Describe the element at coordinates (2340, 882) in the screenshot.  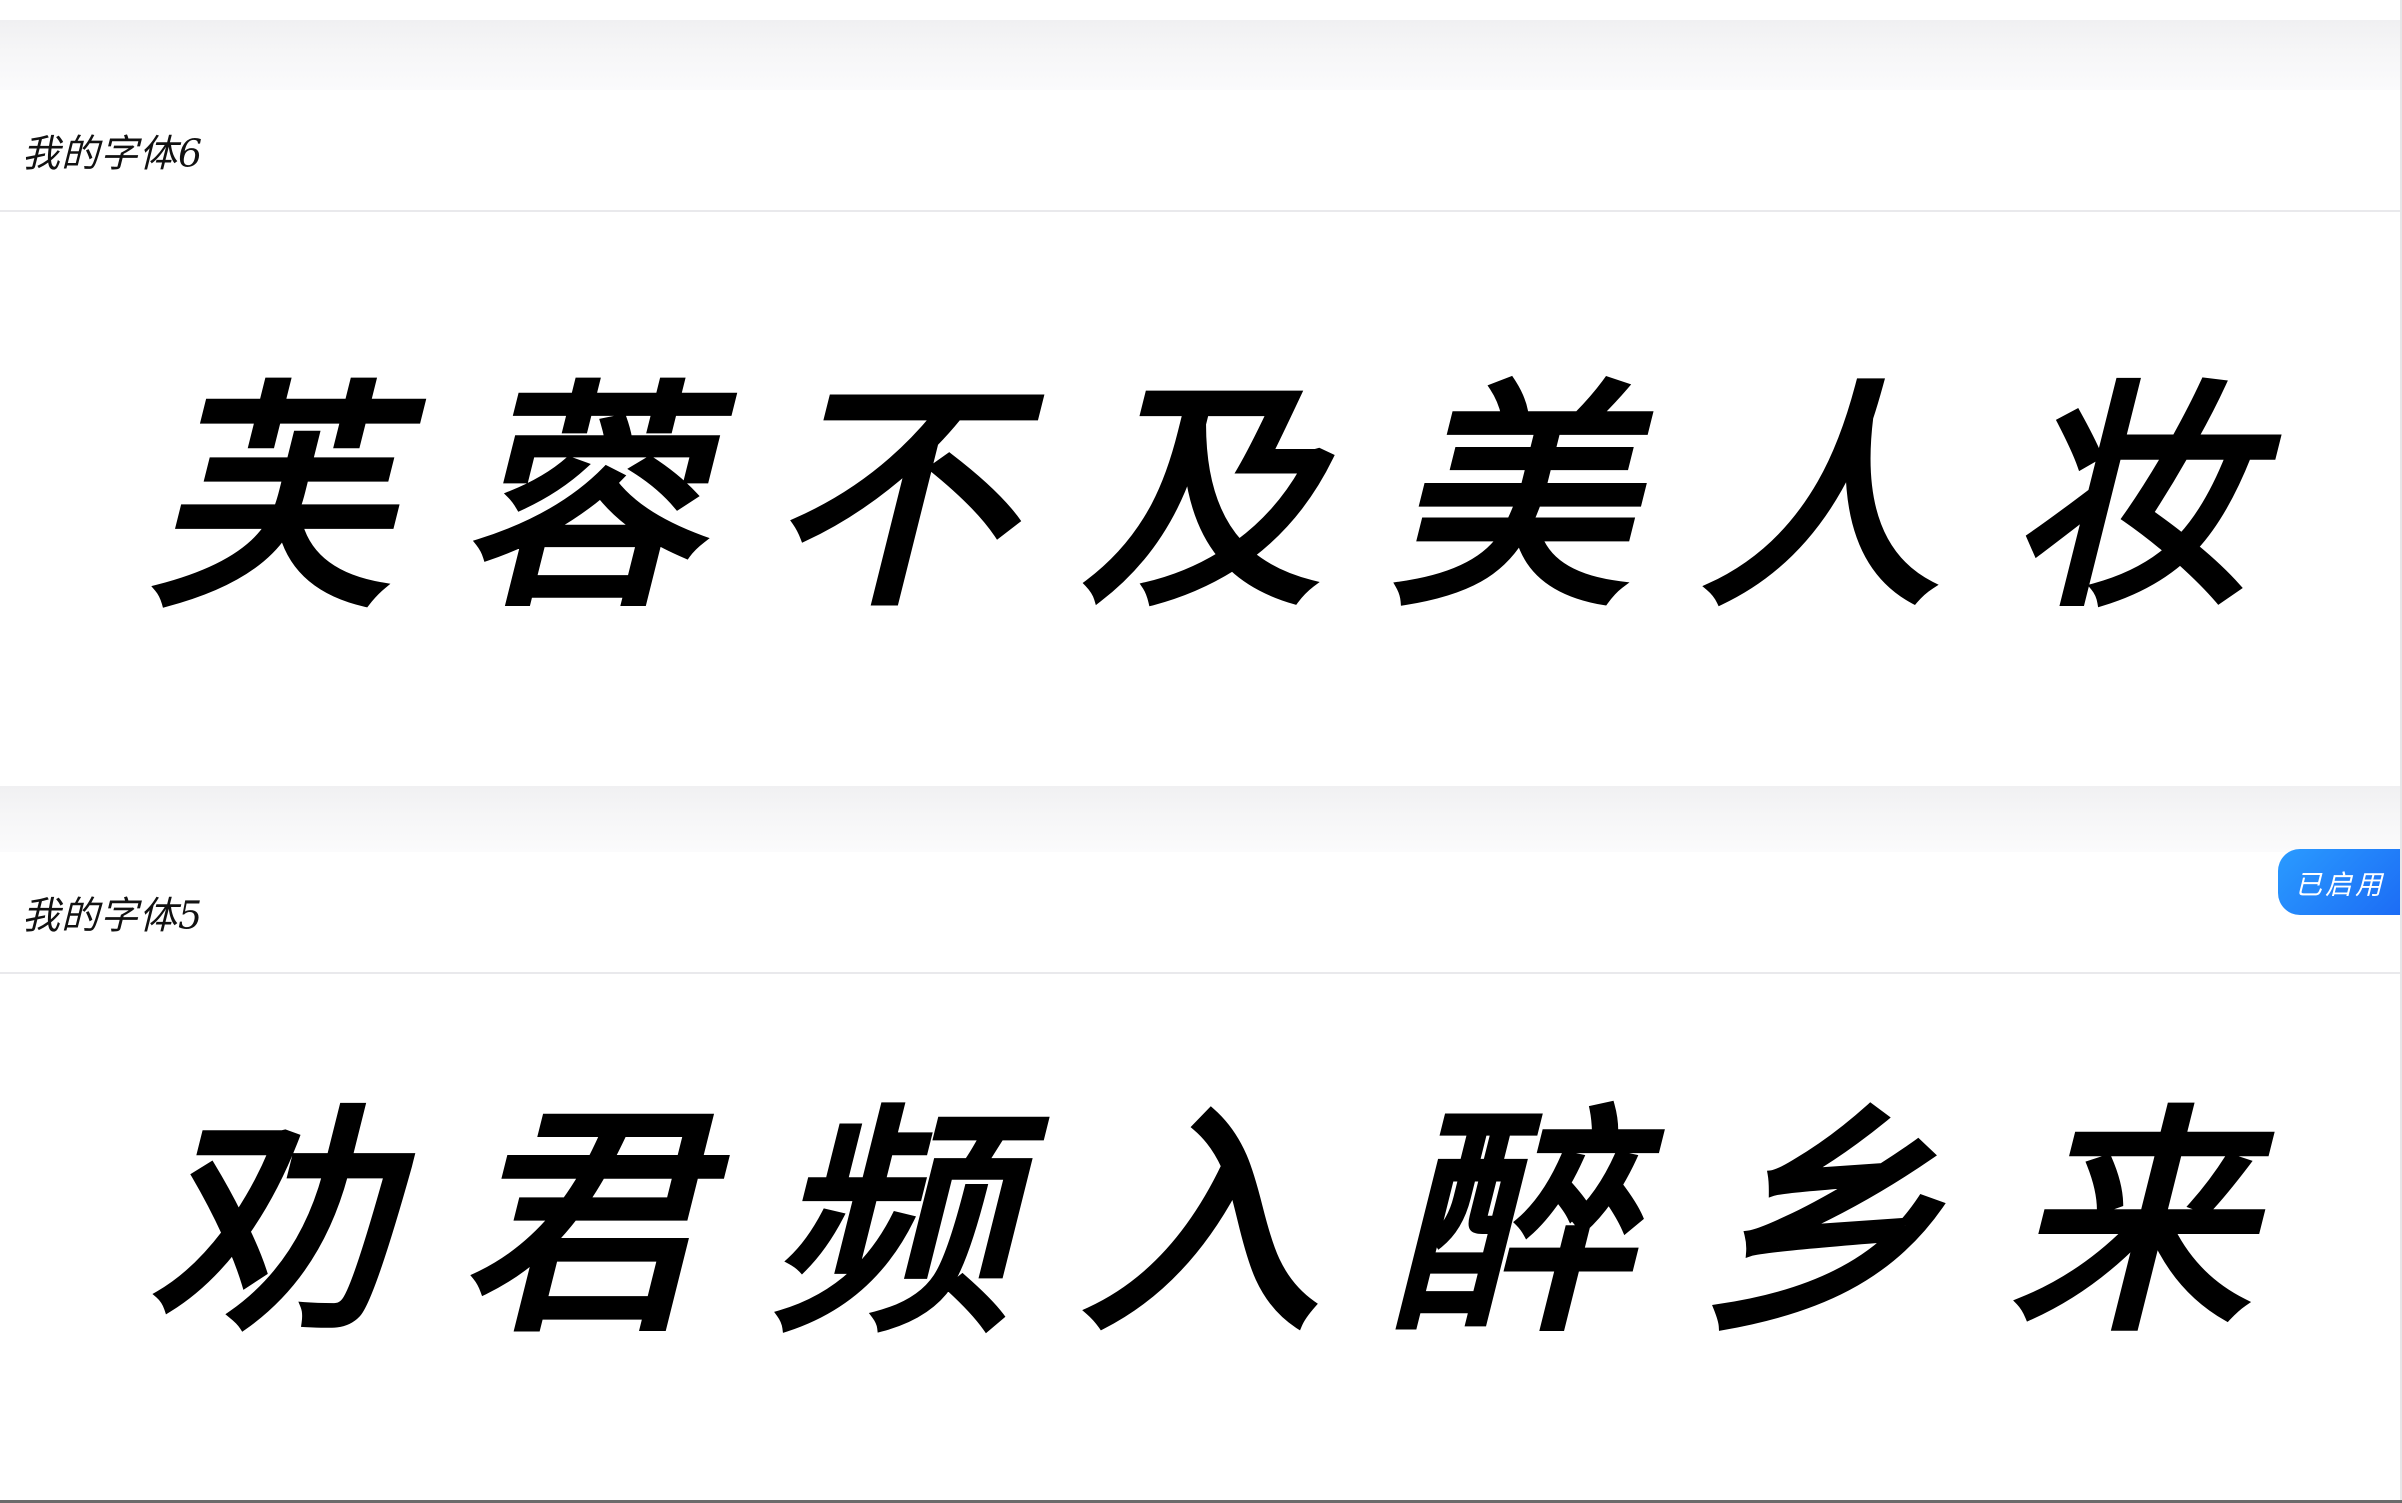
I see `enabled-badge: 已启用` at that location.